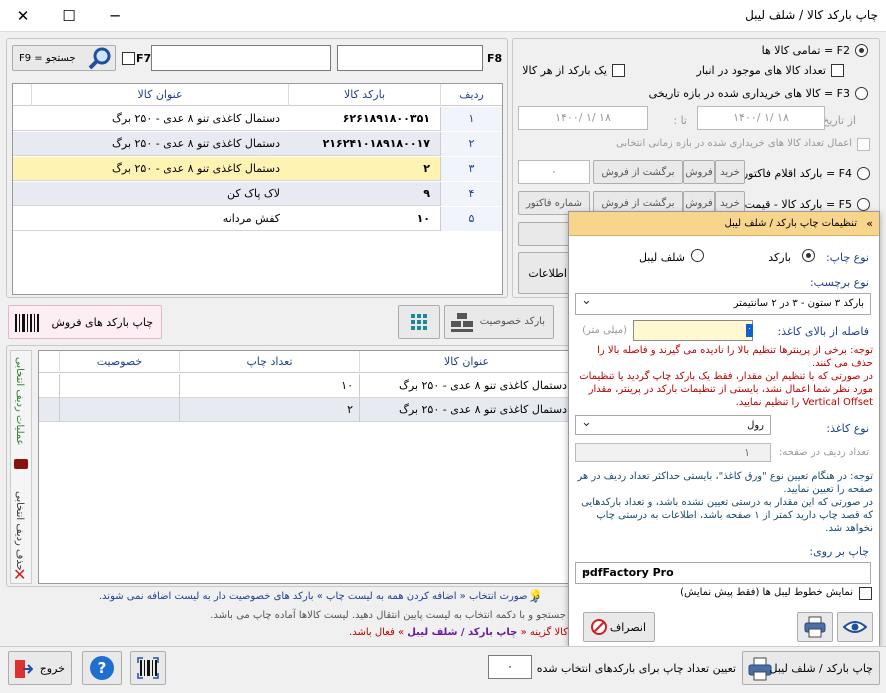 The image size is (886, 693). I want to click on grid-header: عنوان کالا بارکد کالا ردیف, so click(257, 95).